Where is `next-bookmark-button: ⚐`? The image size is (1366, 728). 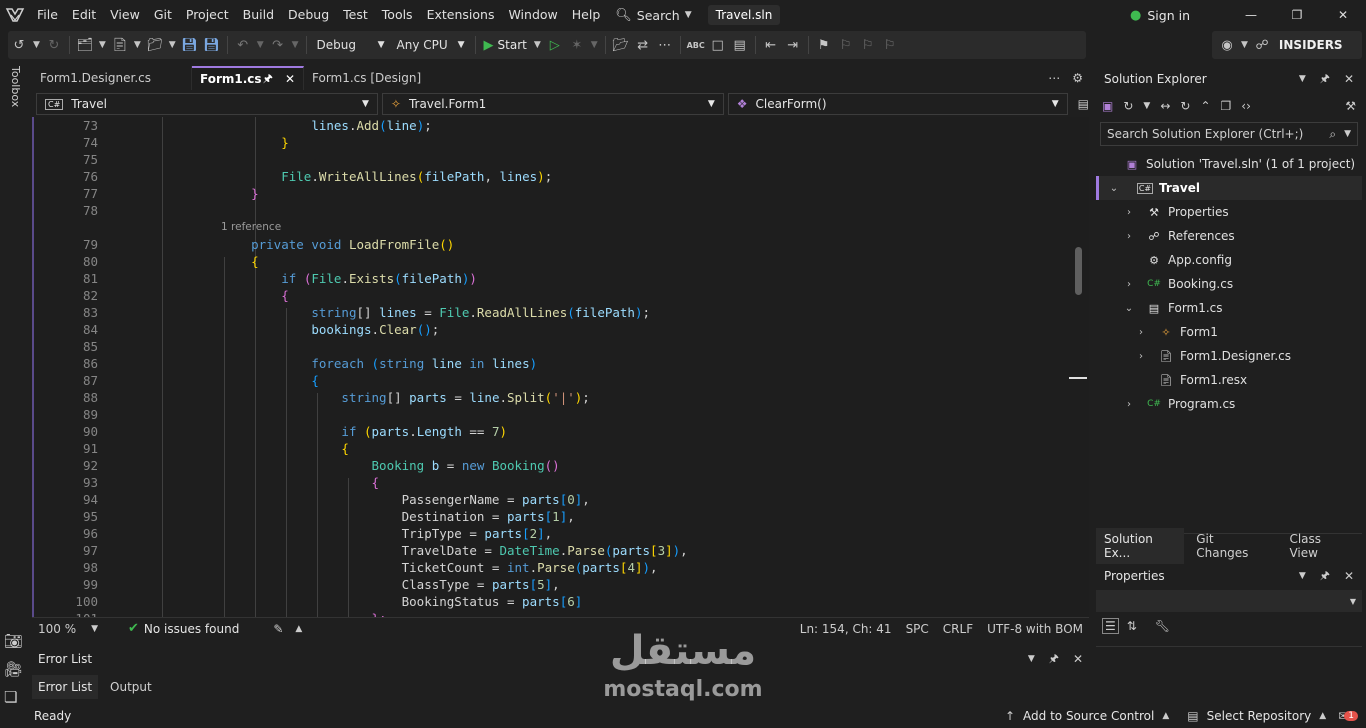 next-bookmark-button: ⚐ is located at coordinates (868, 45).